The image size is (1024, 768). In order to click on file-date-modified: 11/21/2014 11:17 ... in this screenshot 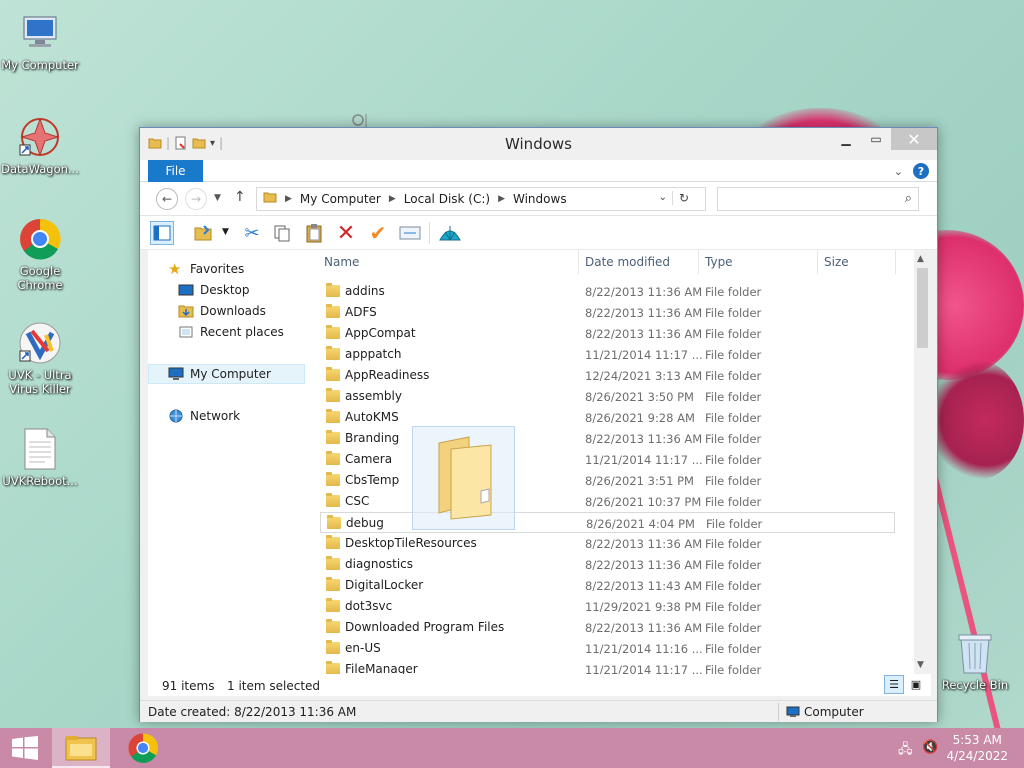, I will do `click(644, 668)`.